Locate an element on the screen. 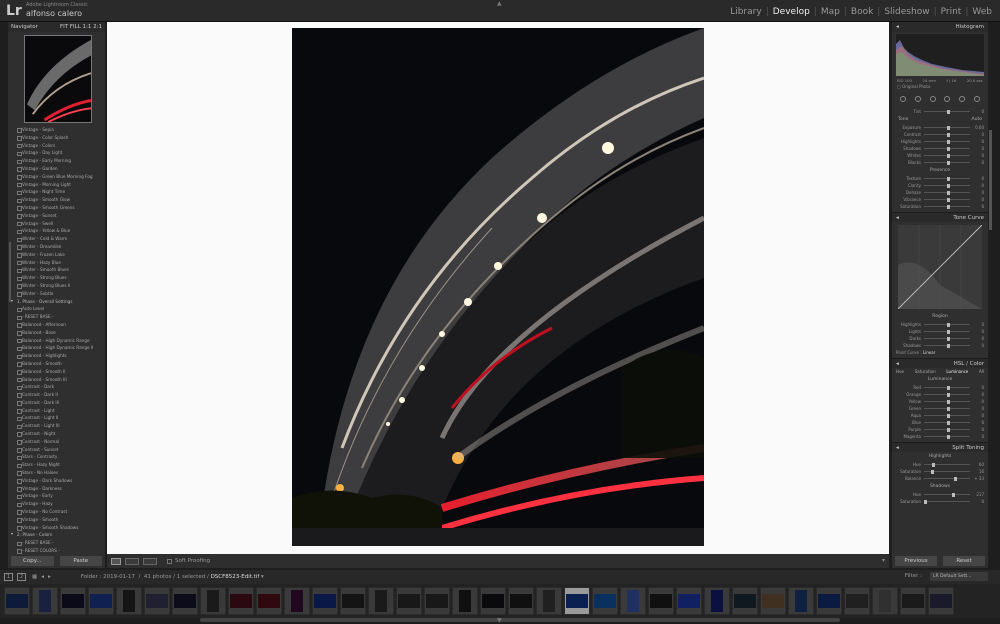 This screenshot has height=624, width=1000. preset-item: Vintage - Green Blue Morning Fog is located at coordinates (56, 177).